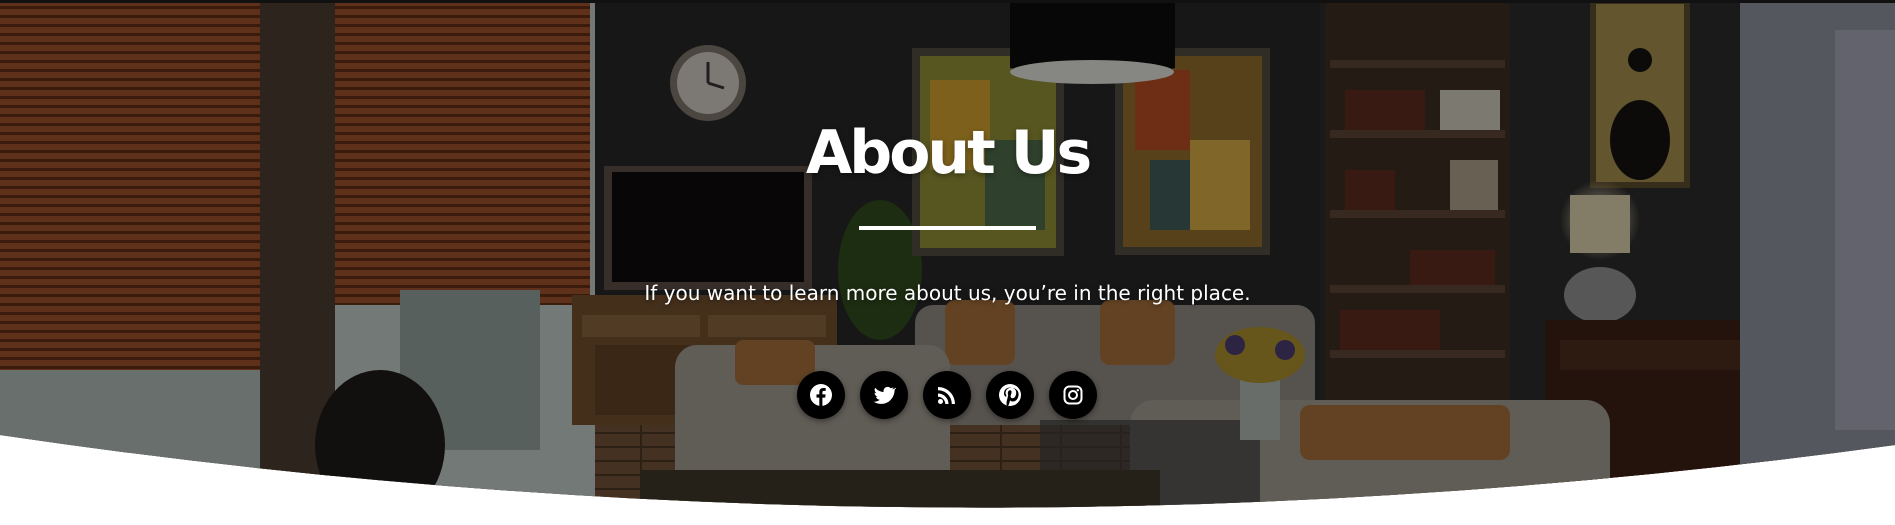  Describe the element at coordinates (948, 153) in the screenshot. I see `page-title: About Us` at that location.